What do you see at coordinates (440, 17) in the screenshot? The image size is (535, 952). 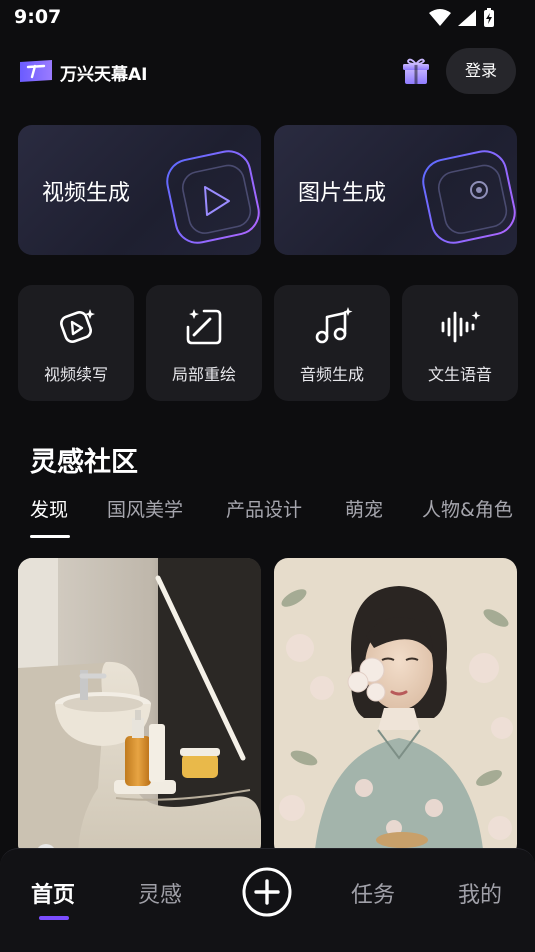 I see `wifi-icon` at bounding box center [440, 17].